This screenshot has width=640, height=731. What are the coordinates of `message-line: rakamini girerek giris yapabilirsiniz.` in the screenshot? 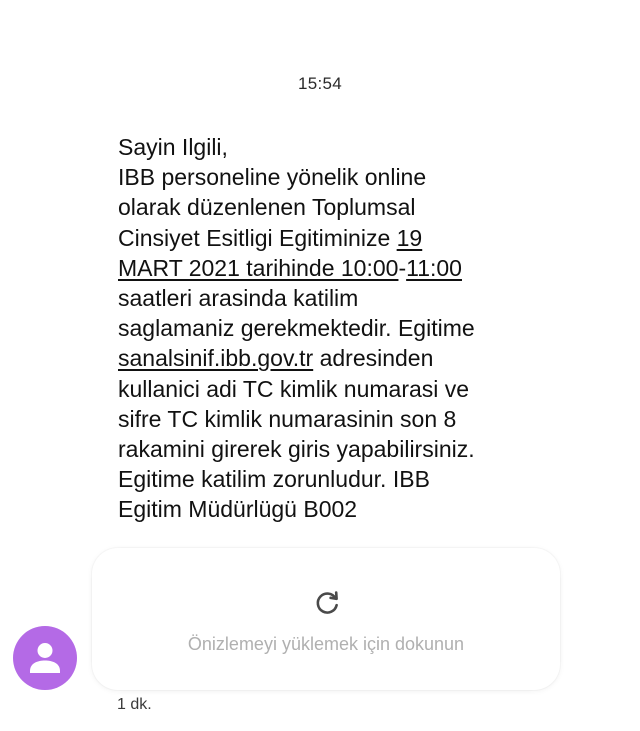 It's located at (358, 449).